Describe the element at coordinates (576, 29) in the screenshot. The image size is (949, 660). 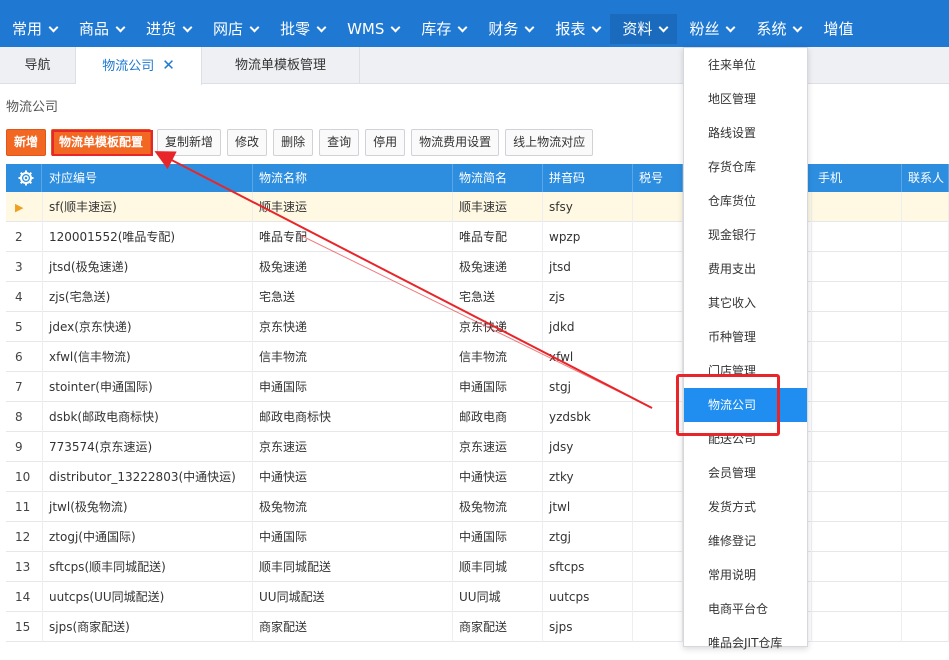
I see `menu-baobiao: 报表` at that location.